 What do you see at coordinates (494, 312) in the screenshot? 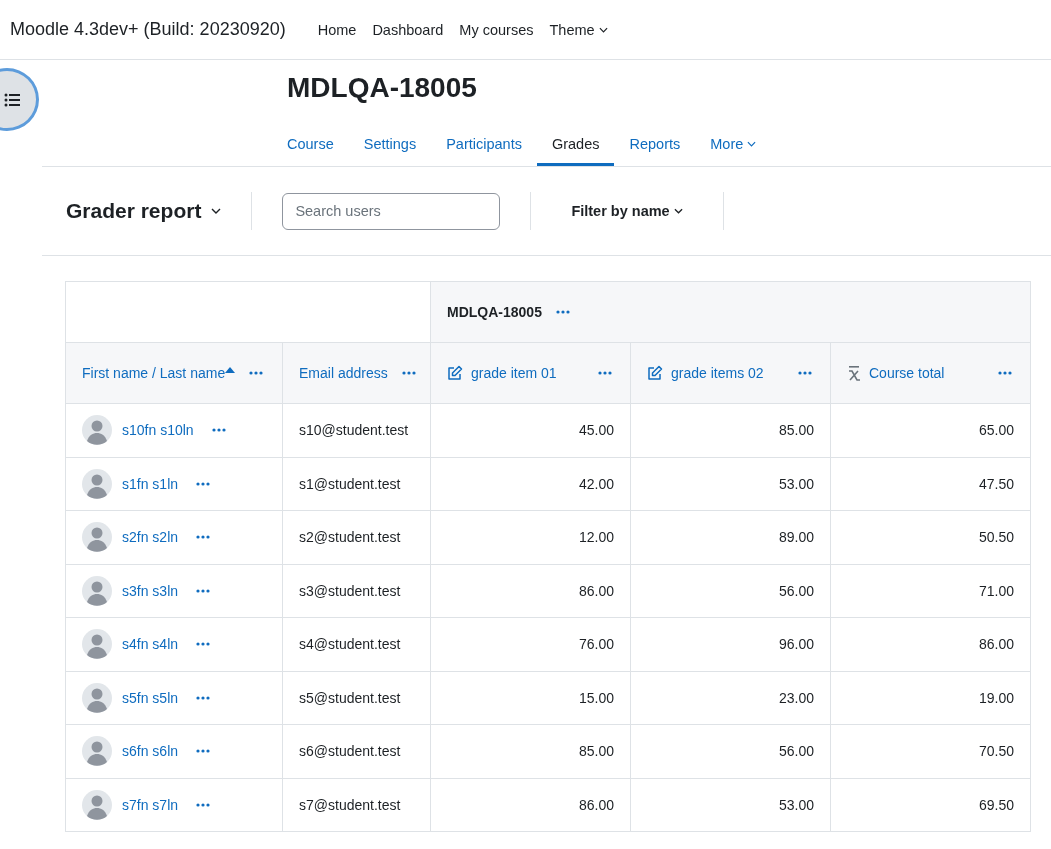
I see `category-name: MDLQA-18005` at bounding box center [494, 312].